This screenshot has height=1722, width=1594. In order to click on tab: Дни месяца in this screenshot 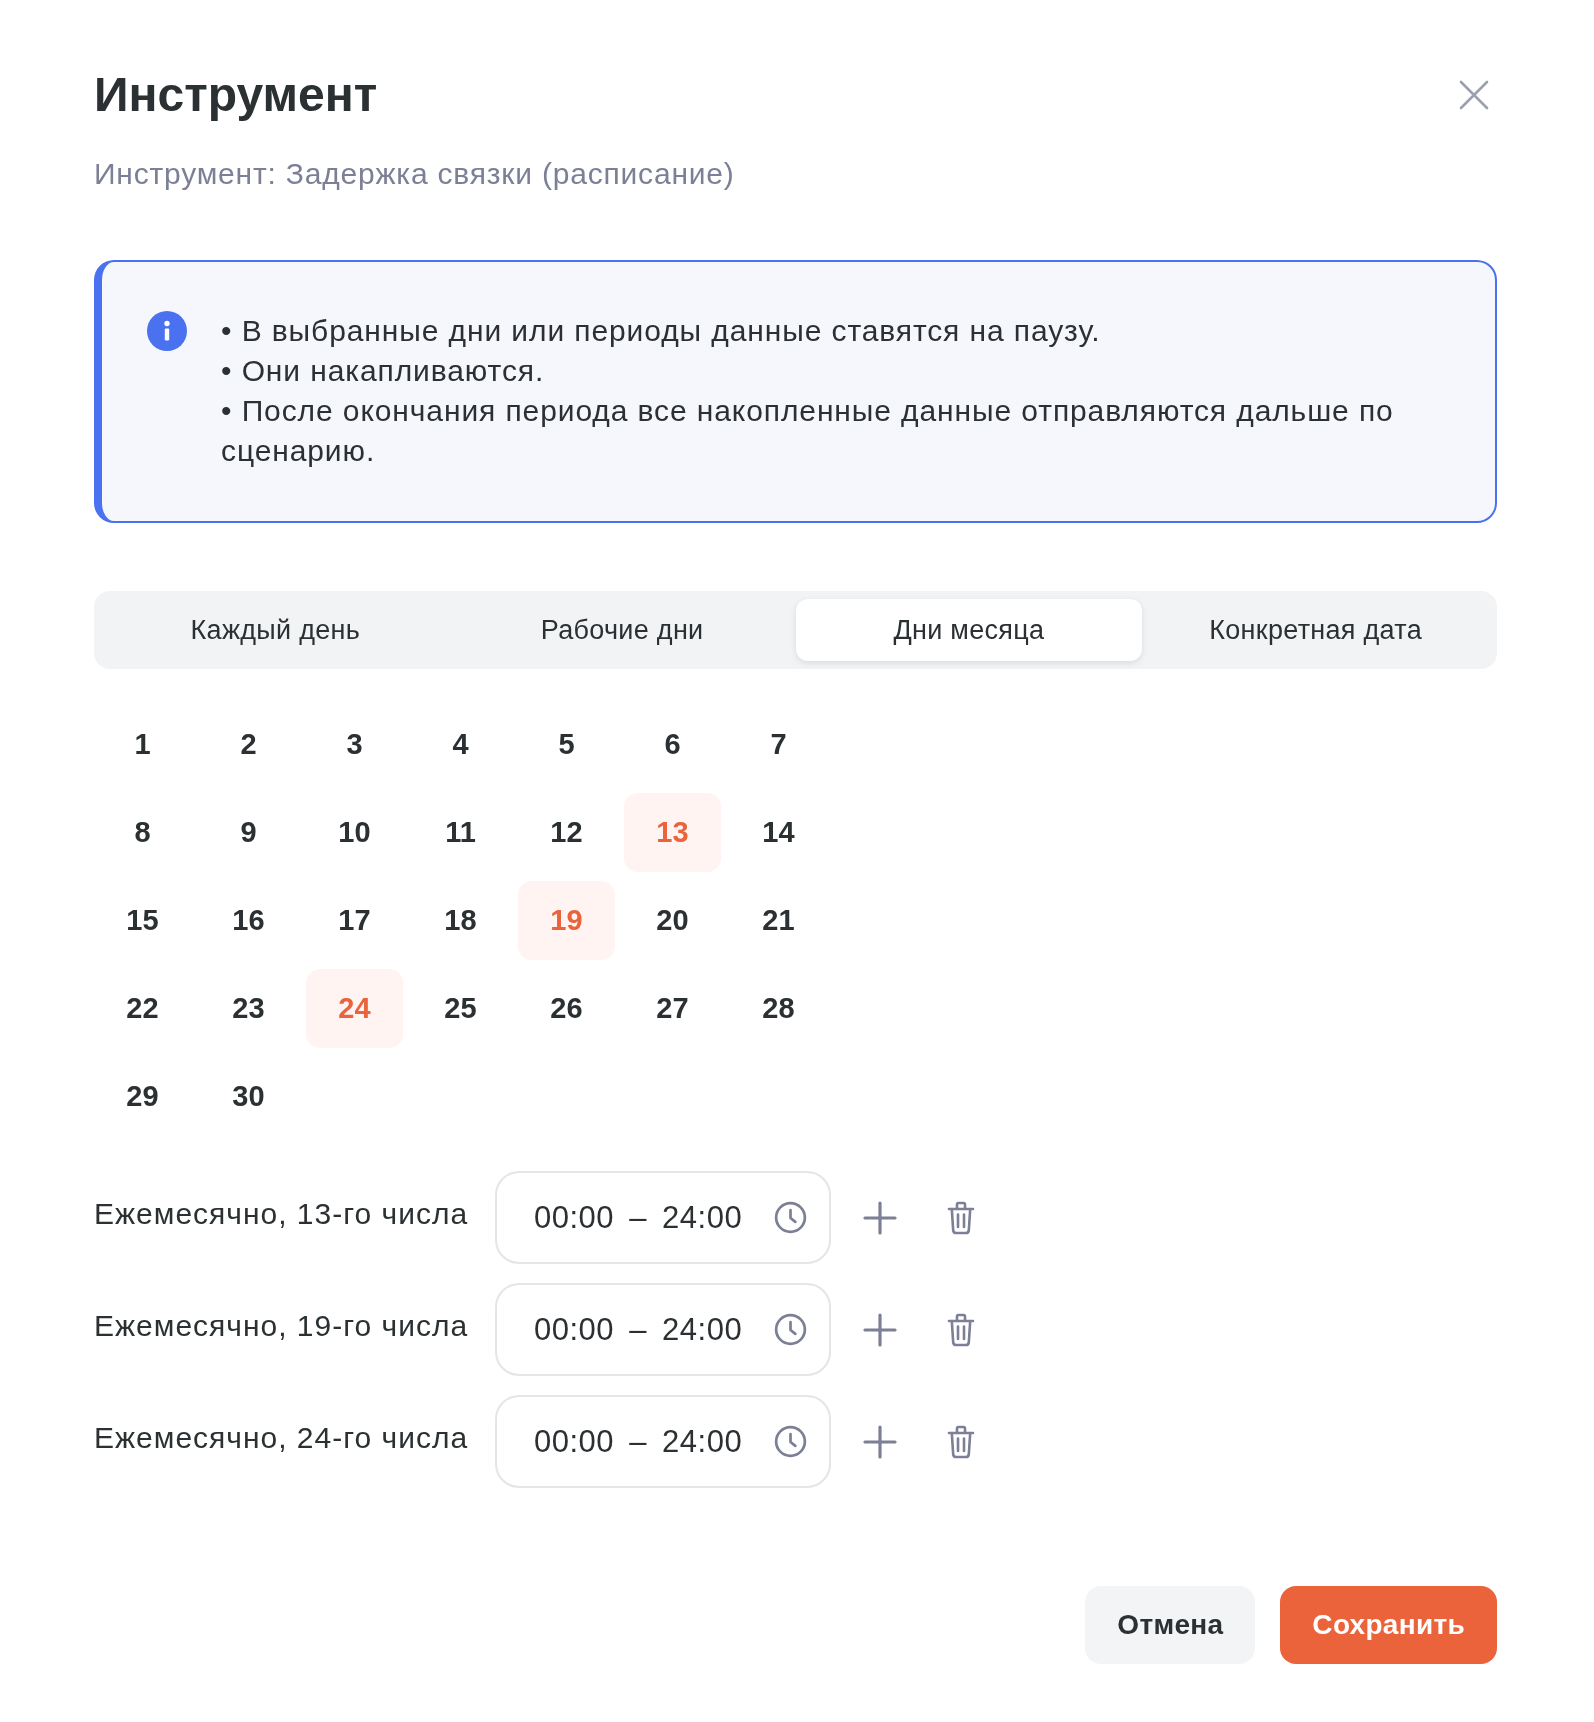, I will do `click(969, 630)`.